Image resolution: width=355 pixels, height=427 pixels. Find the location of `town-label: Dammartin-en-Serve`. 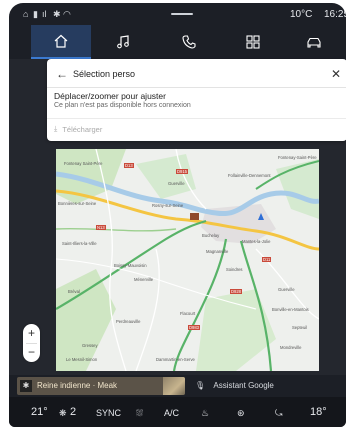

town-label: Dammartin-en-Serve is located at coordinates (175, 359).